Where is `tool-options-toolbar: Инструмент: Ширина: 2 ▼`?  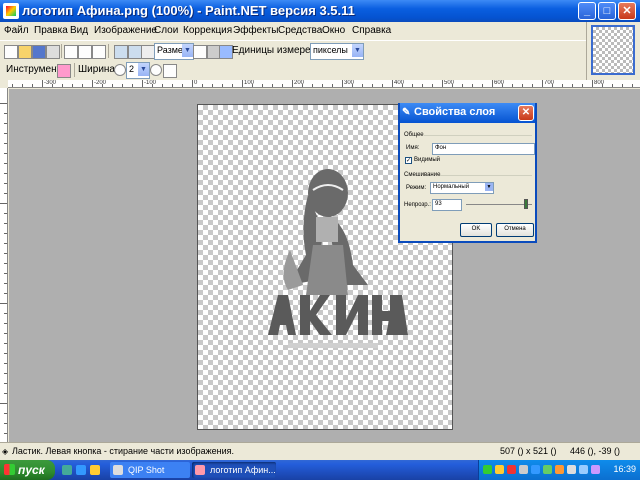
tool-options-toolbar: Инструмент: Ширина: 2 ▼ is located at coordinates (293, 70).